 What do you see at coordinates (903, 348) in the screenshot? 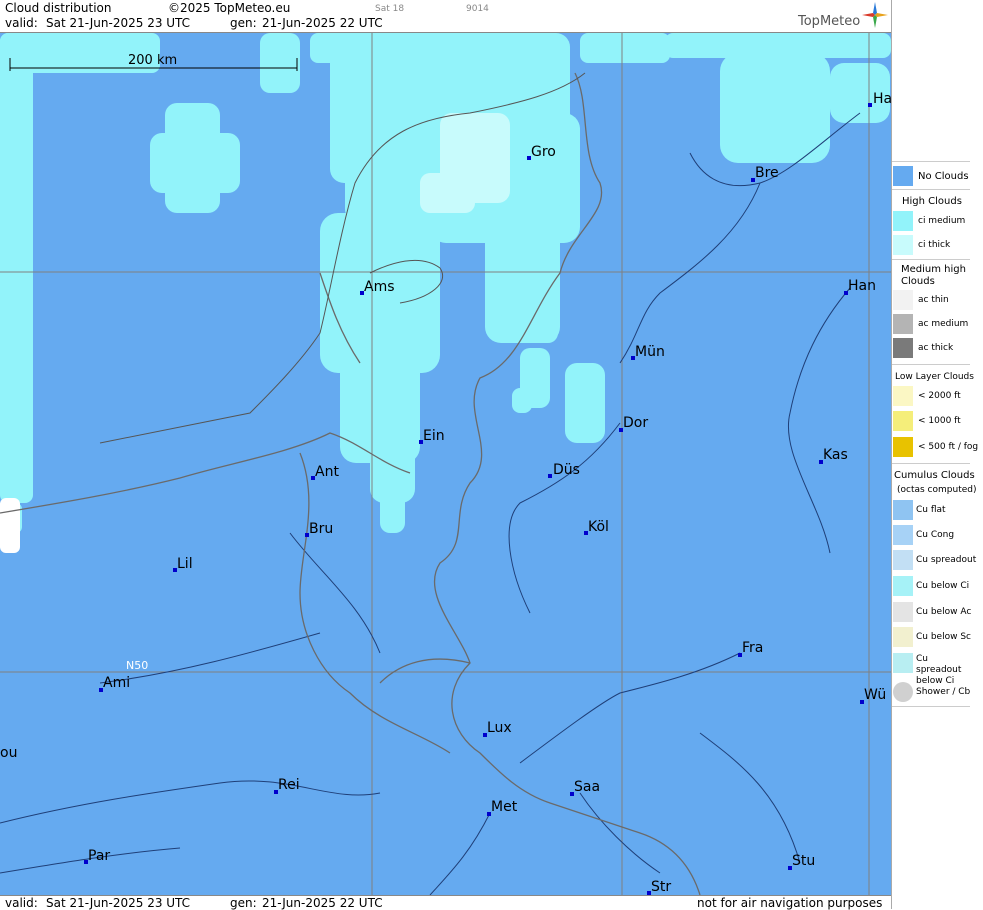
I see `ac-thick-swatch` at bounding box center [903, 348].